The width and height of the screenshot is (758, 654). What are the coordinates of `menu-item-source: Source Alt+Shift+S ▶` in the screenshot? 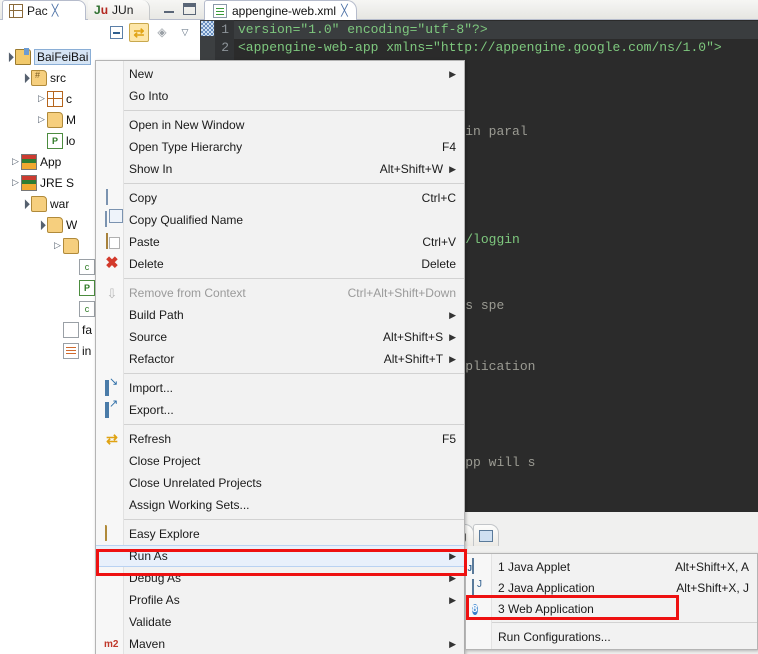 It's located at (280, 337).